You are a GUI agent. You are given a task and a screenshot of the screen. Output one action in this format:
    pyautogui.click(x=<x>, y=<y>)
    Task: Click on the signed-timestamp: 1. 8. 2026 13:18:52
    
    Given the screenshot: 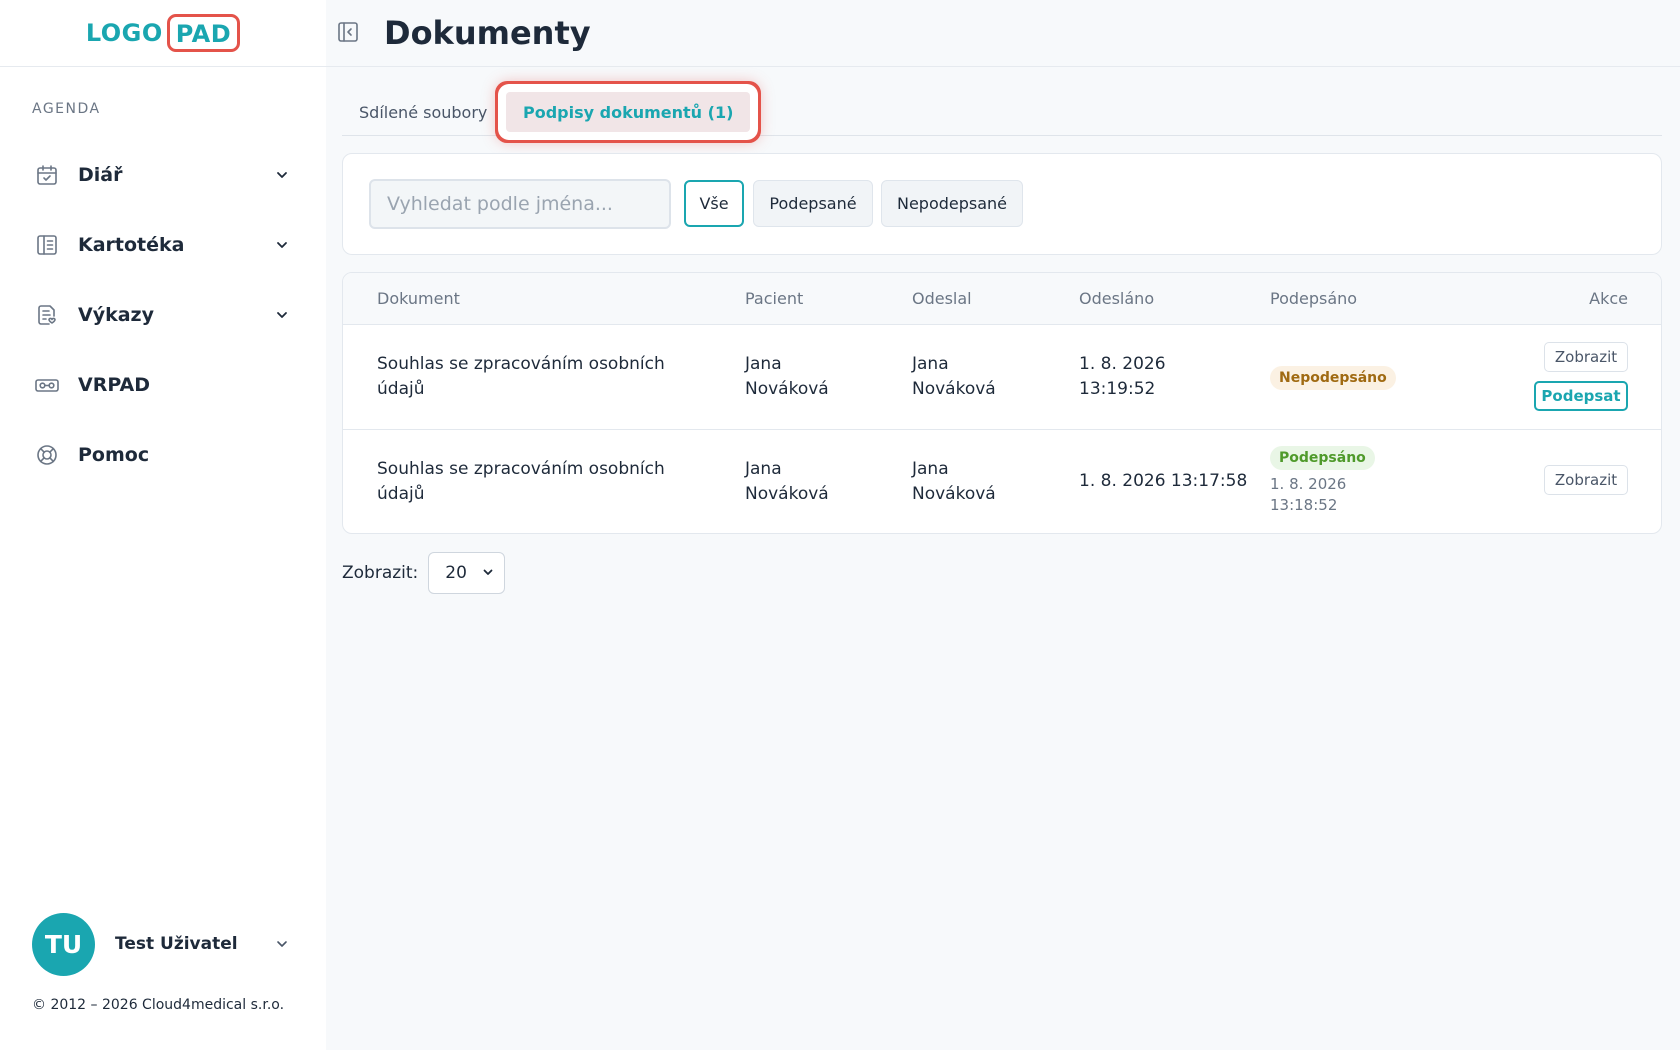 What is the action you would take?
    pyautogui.click(x=1308, y=494)
    